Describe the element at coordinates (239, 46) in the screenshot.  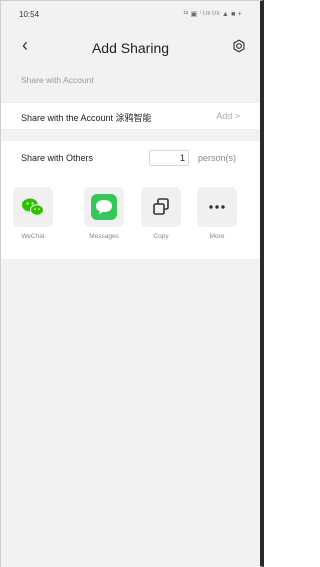
I see `settings-icon` at that location.